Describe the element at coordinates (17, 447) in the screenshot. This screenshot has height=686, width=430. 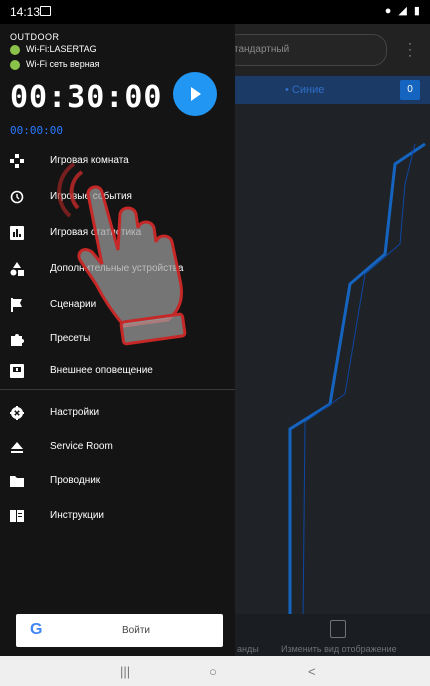
I see `eject-icon` at that location.